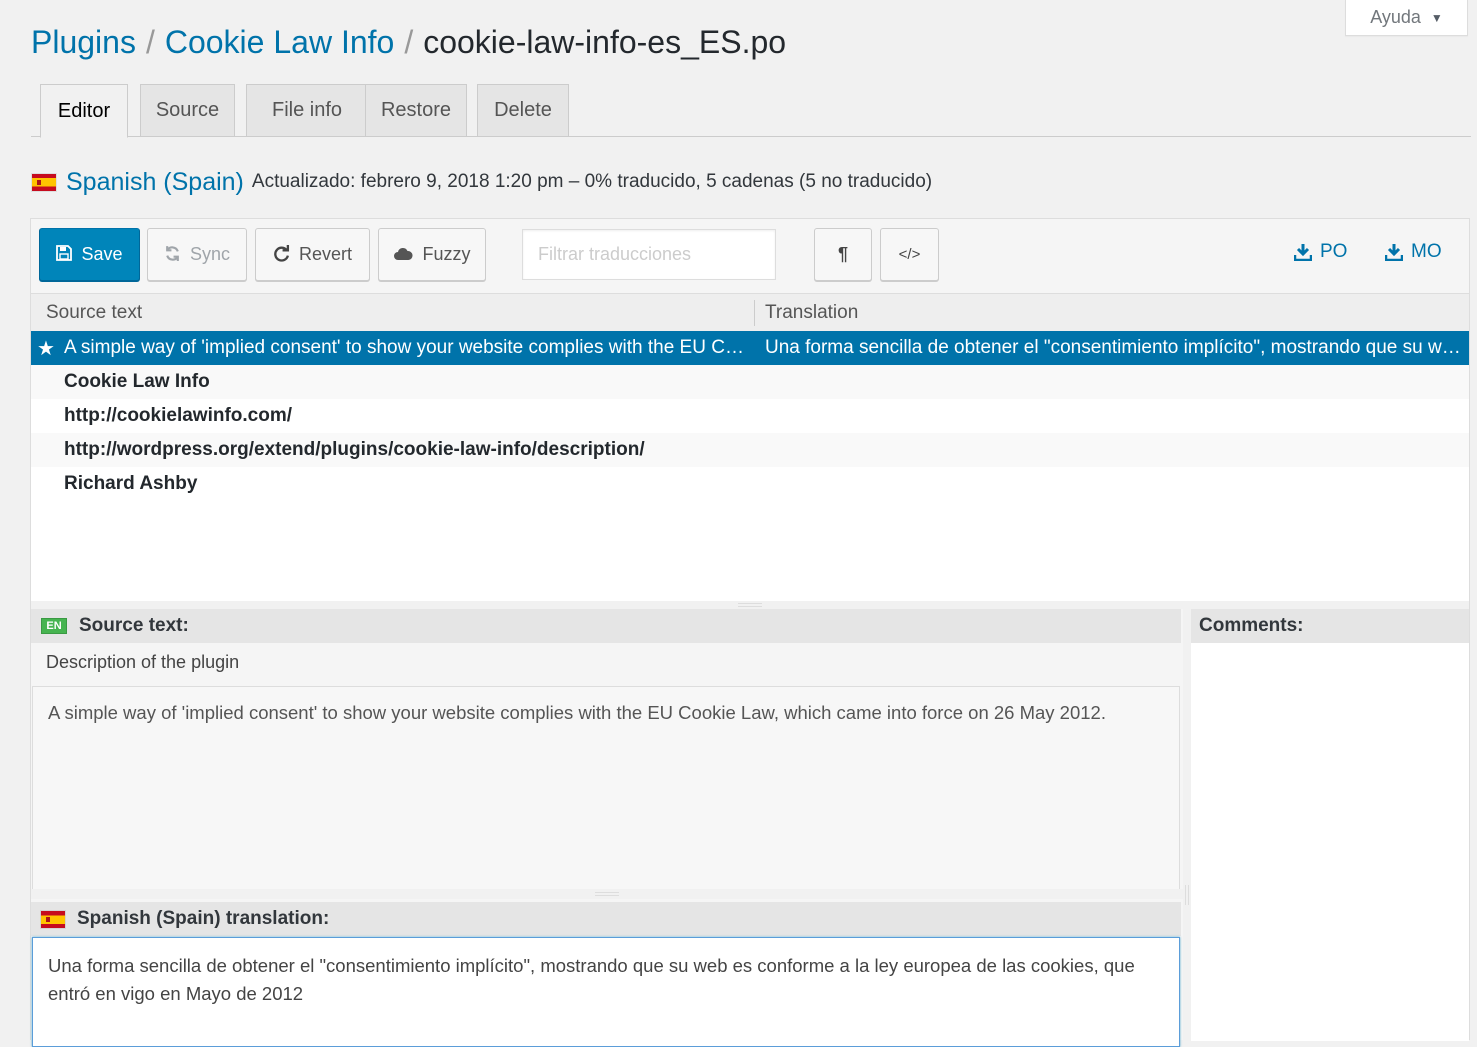 This screenshot has width=1477, height=1047. What do you see at coordinates (750, 382) in the screenshot?
I see `table-row: Cookie Law Info` at bounding box center [750, 382].